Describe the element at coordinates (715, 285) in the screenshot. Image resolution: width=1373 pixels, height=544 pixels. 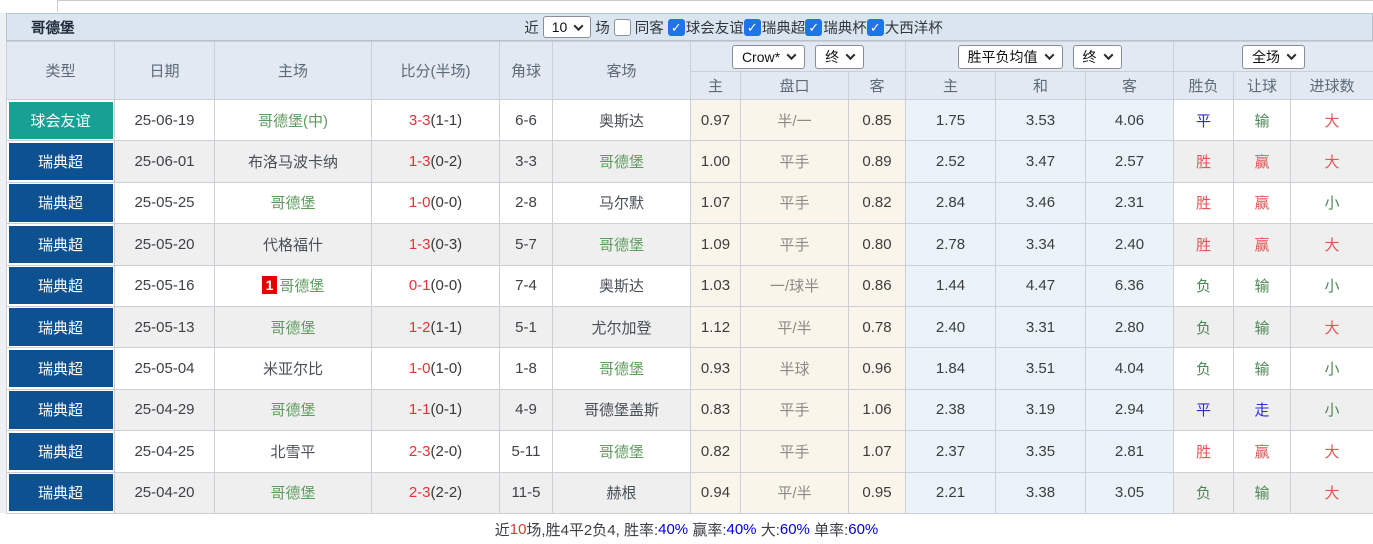
I see `odds-home: 1.03` at that location.